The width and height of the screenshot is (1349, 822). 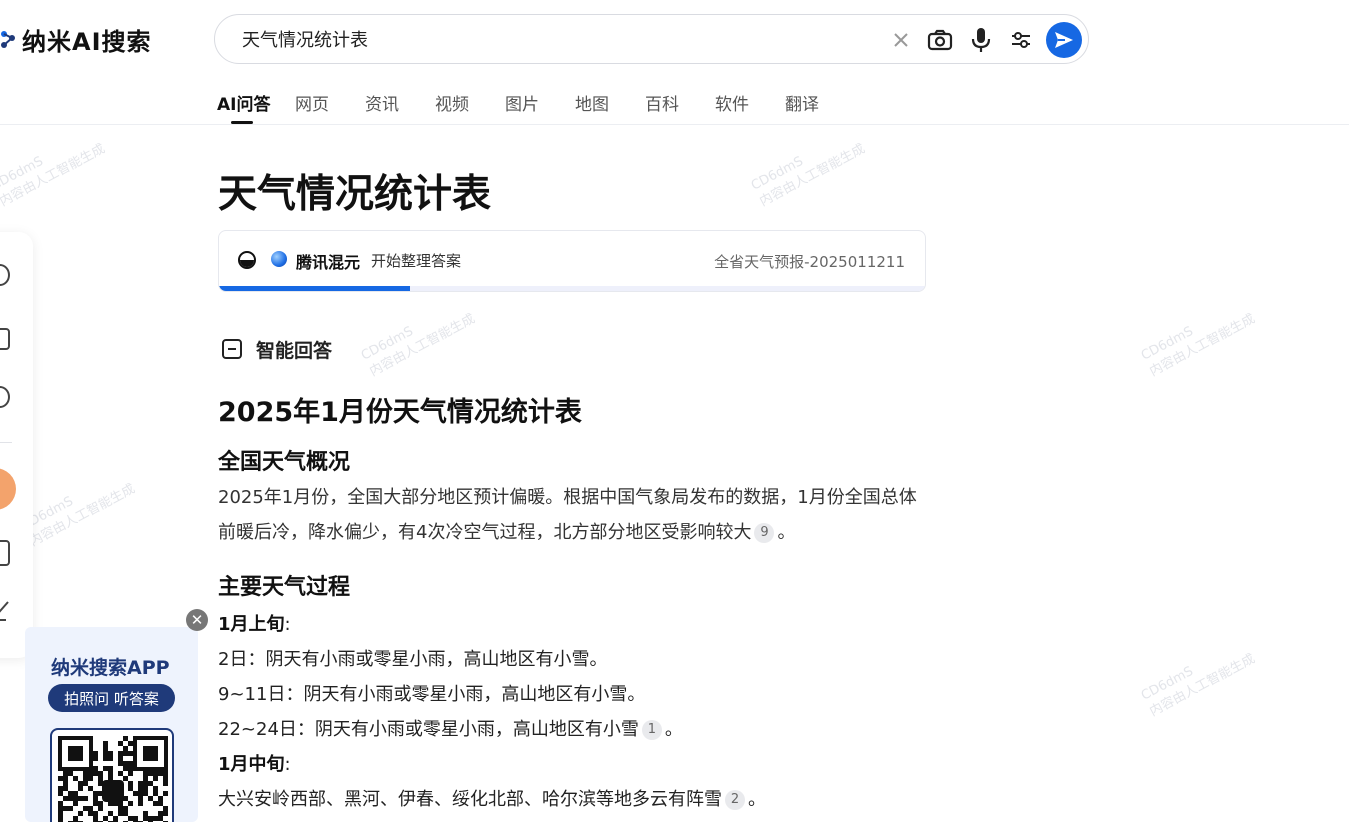 What do you see at coordinates (901, 40) in the screenshot?
I see `clear-icon` at bounding box center [901, 40].